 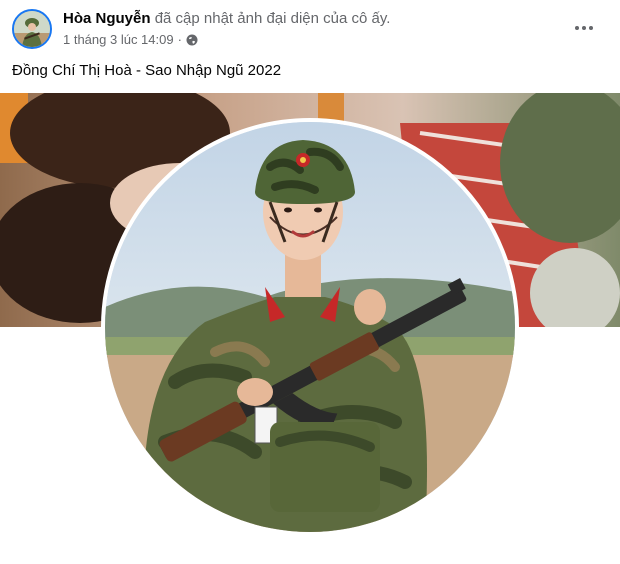 What do you see at coordinates (32, 29) in the screenshot?
I see `author-avatar` at bounding box center [32, 29].